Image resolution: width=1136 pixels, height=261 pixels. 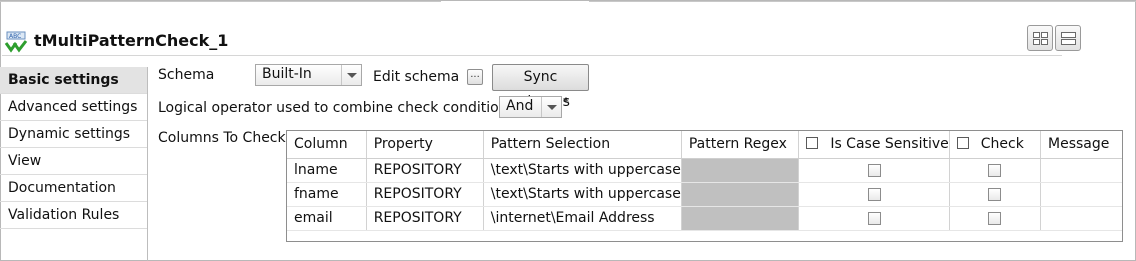 What do you see at coordinates (131, 40) in the screenshot?
I see `component-title: tMultiPatternCheck_1` at bounding box center [131, 40].